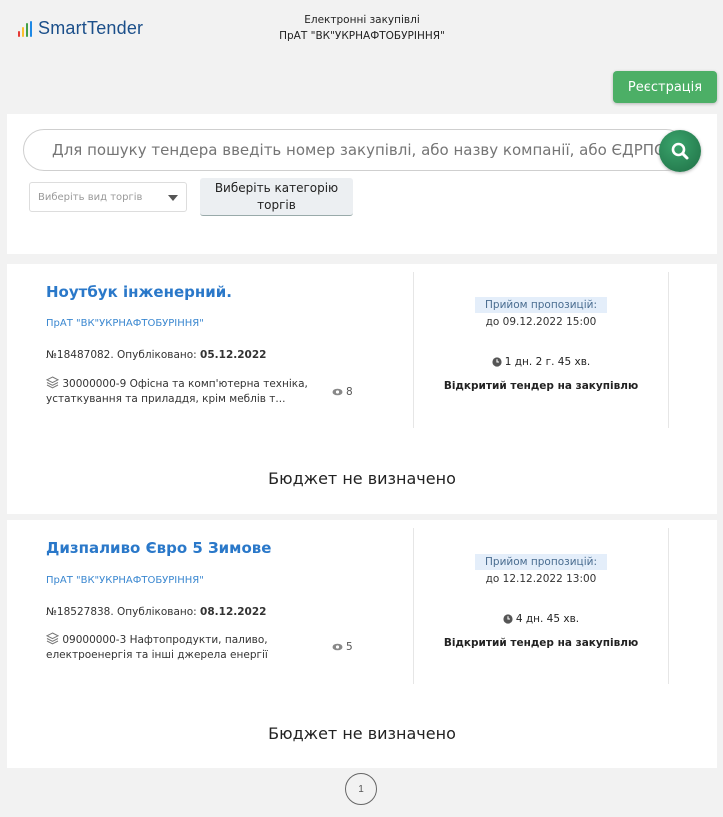 Image resolution: width=723 pixels, height=817 pixels. I want to click on search-input, so click(369, 150).